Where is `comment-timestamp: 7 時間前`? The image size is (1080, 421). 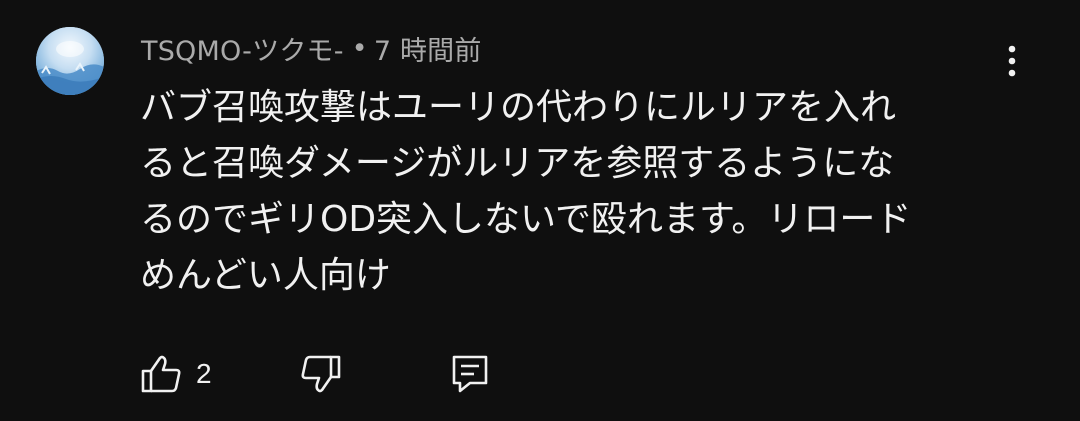 comment-timestamp: 7 時間前 is located at coordinates (428, 48).